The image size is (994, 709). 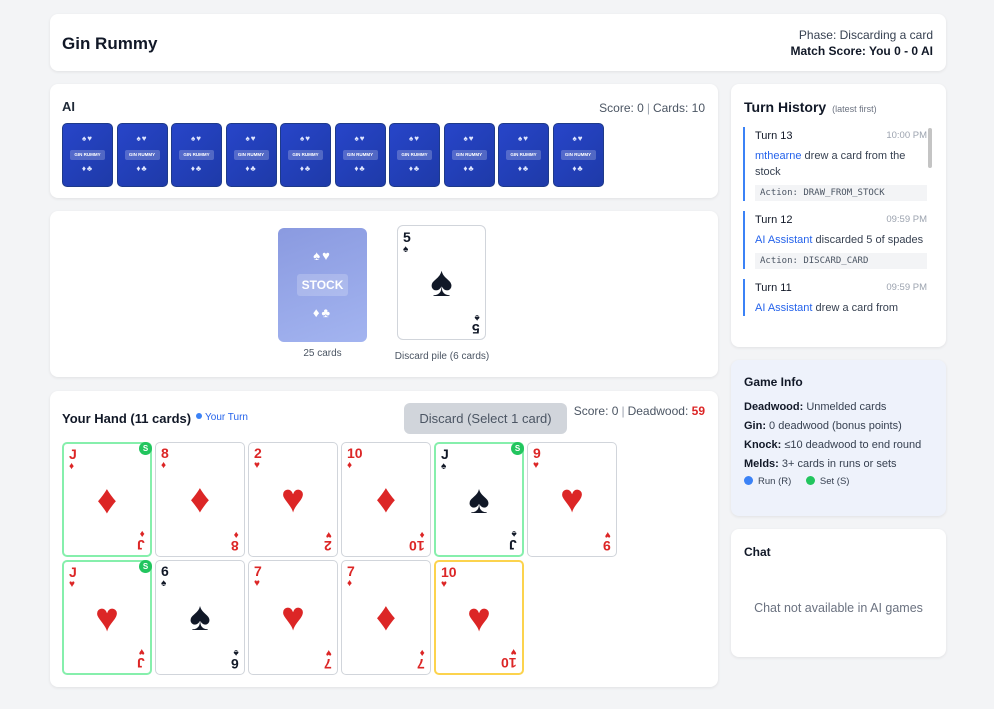 I want to click on info-gin-text: 0 deadwood (bonus points), so click(x=834, y=426).